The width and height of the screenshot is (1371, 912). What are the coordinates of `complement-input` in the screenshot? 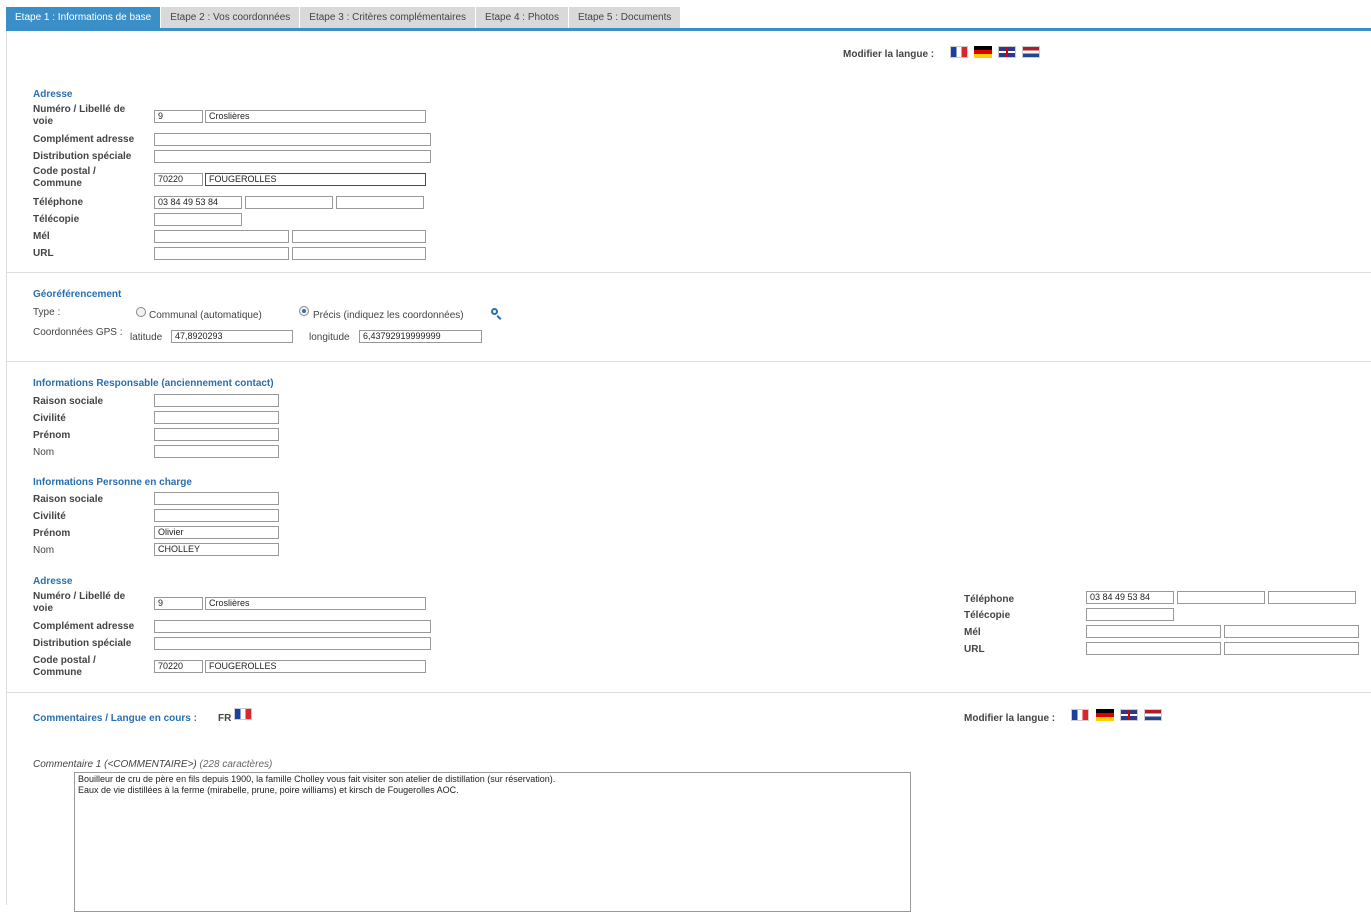 It's located at (292, 139).